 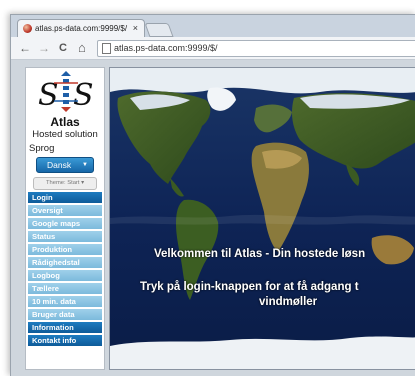 I want to click on sidebar-item-produktion: Produktion, so click(x=65, y=249).